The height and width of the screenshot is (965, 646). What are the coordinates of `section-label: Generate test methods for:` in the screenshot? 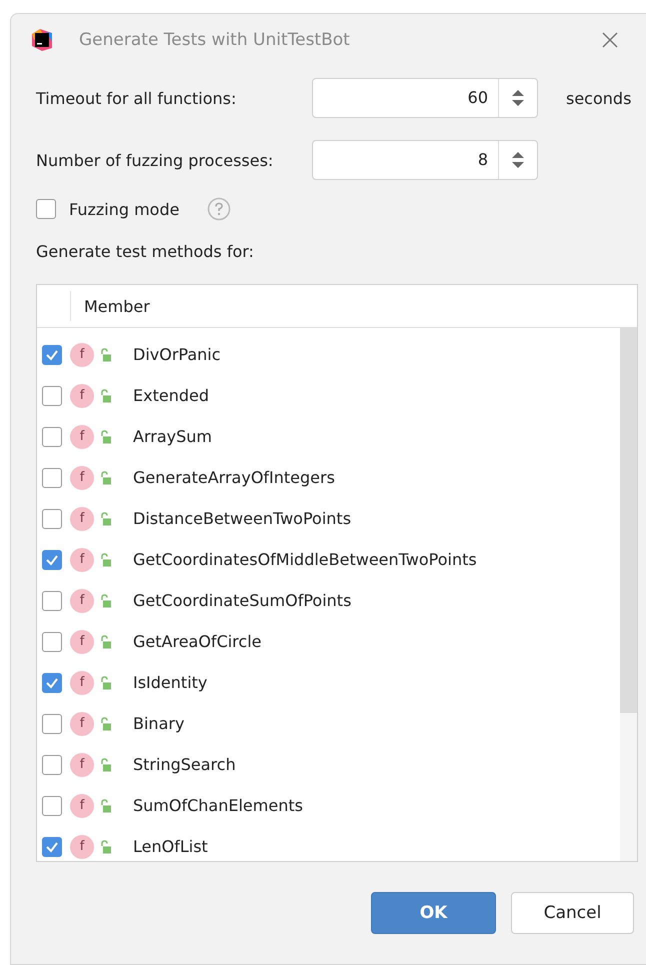 It's located at (145, 251).